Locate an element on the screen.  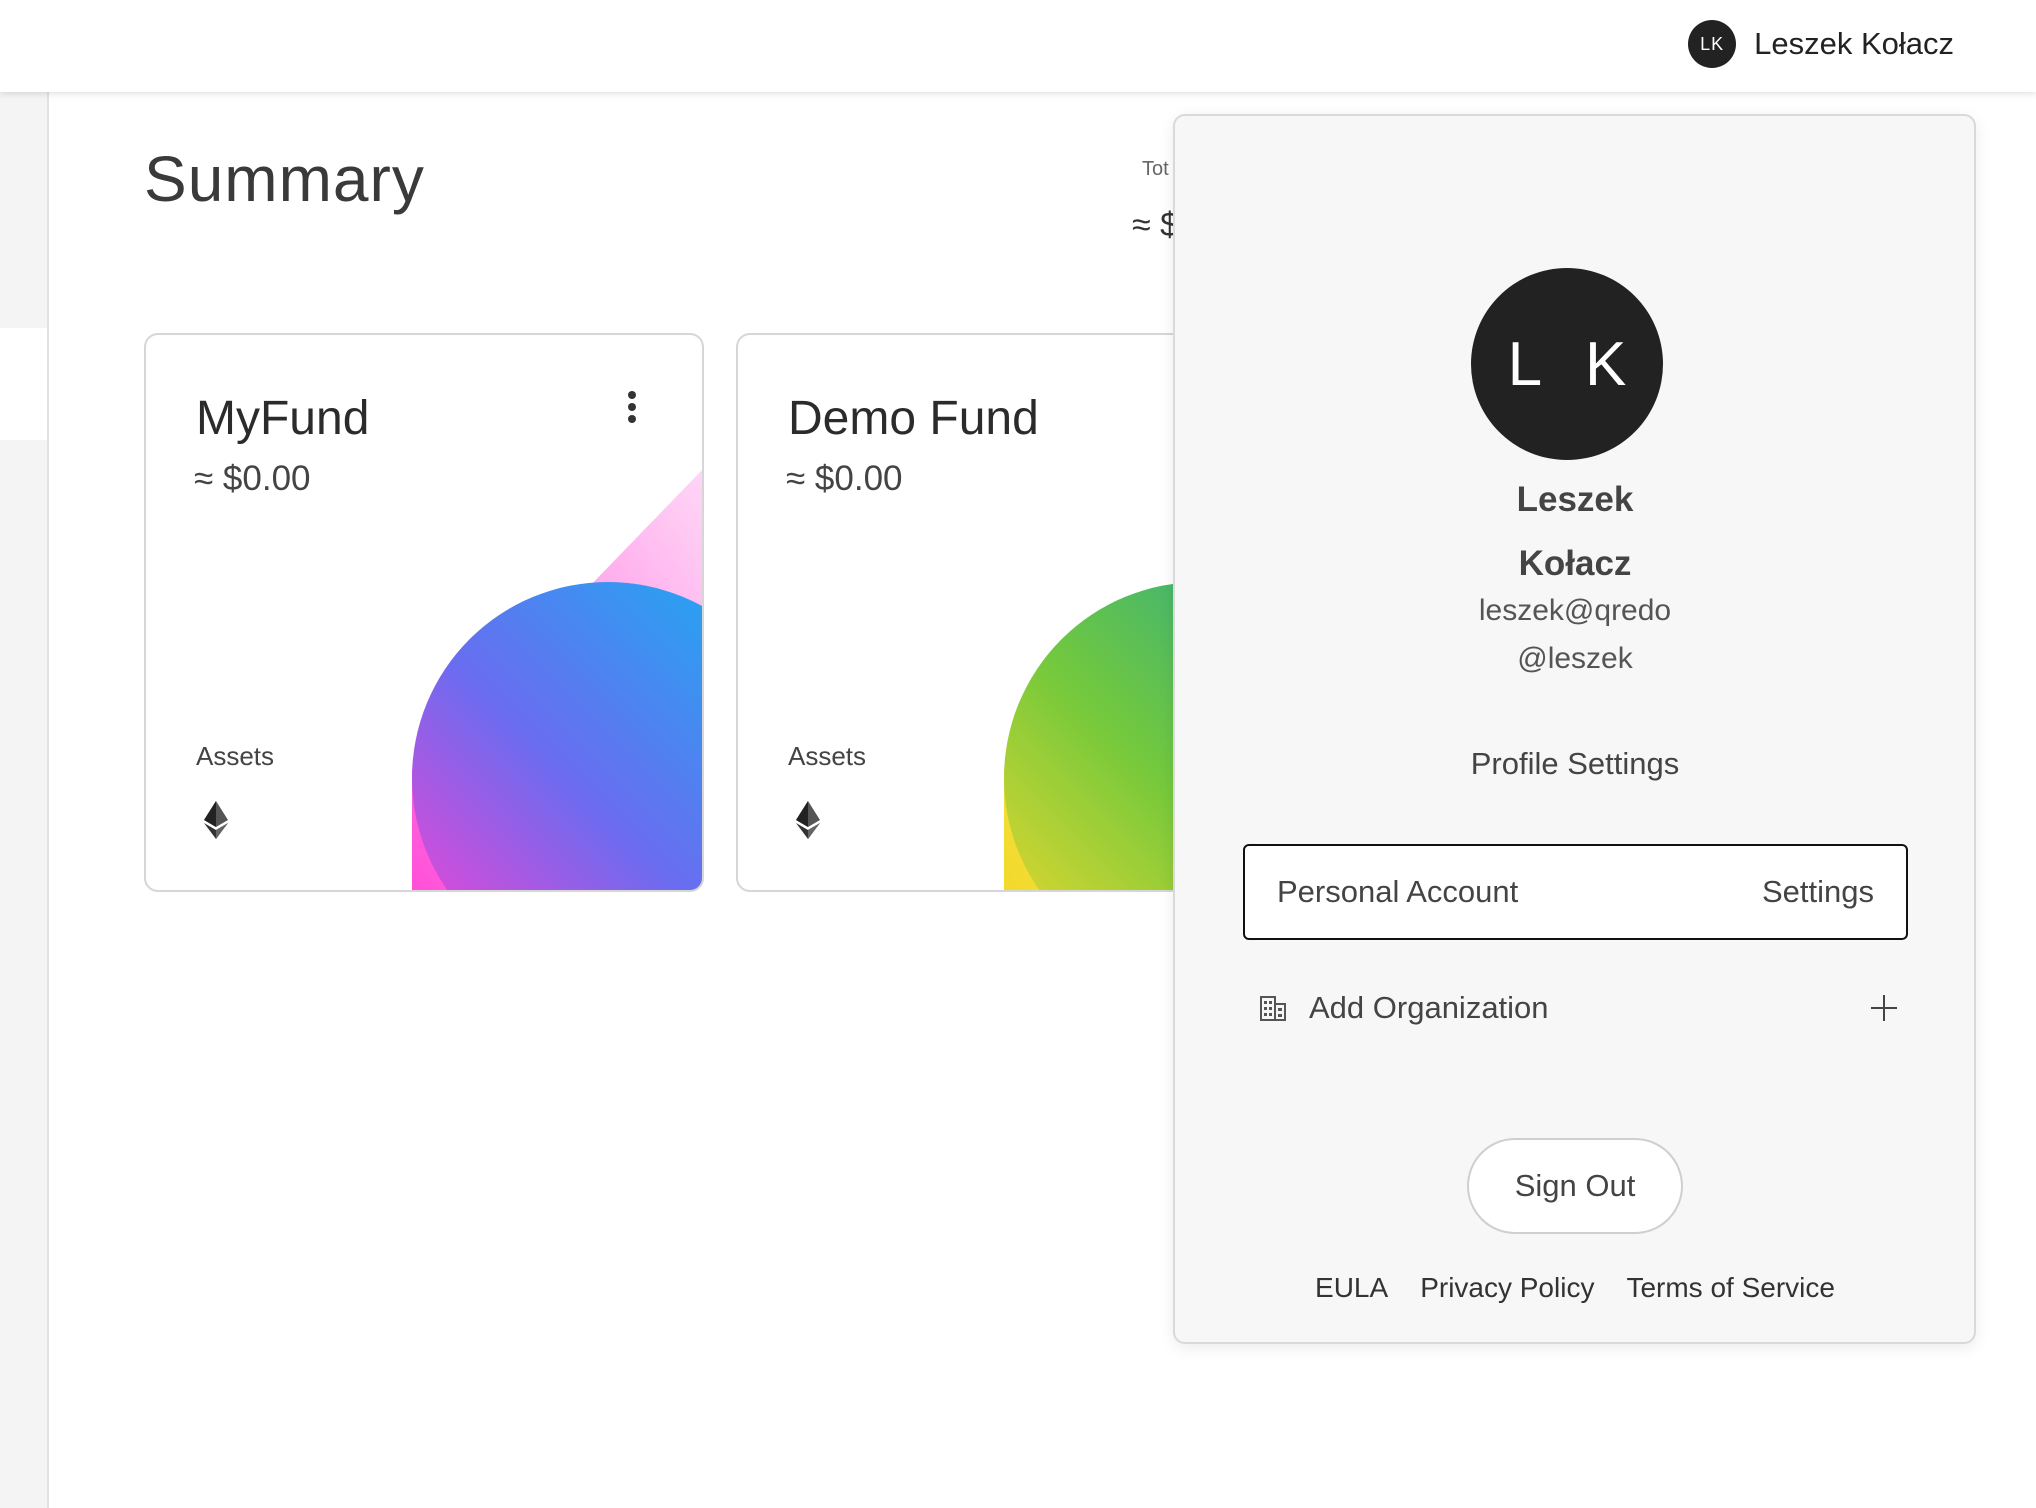
eula-link: EULA is located at coordinates (1351, 1288).